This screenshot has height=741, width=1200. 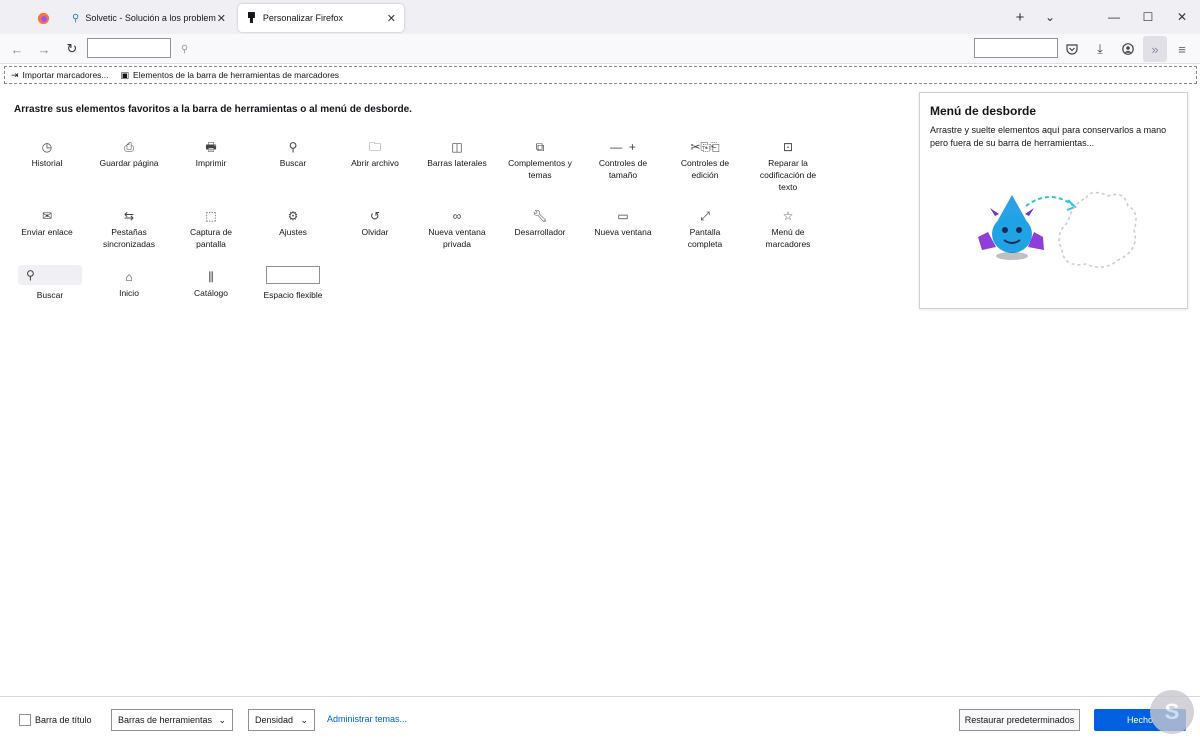 I want to click on app-menu-button: ≡, so click(x=1182, y=49).